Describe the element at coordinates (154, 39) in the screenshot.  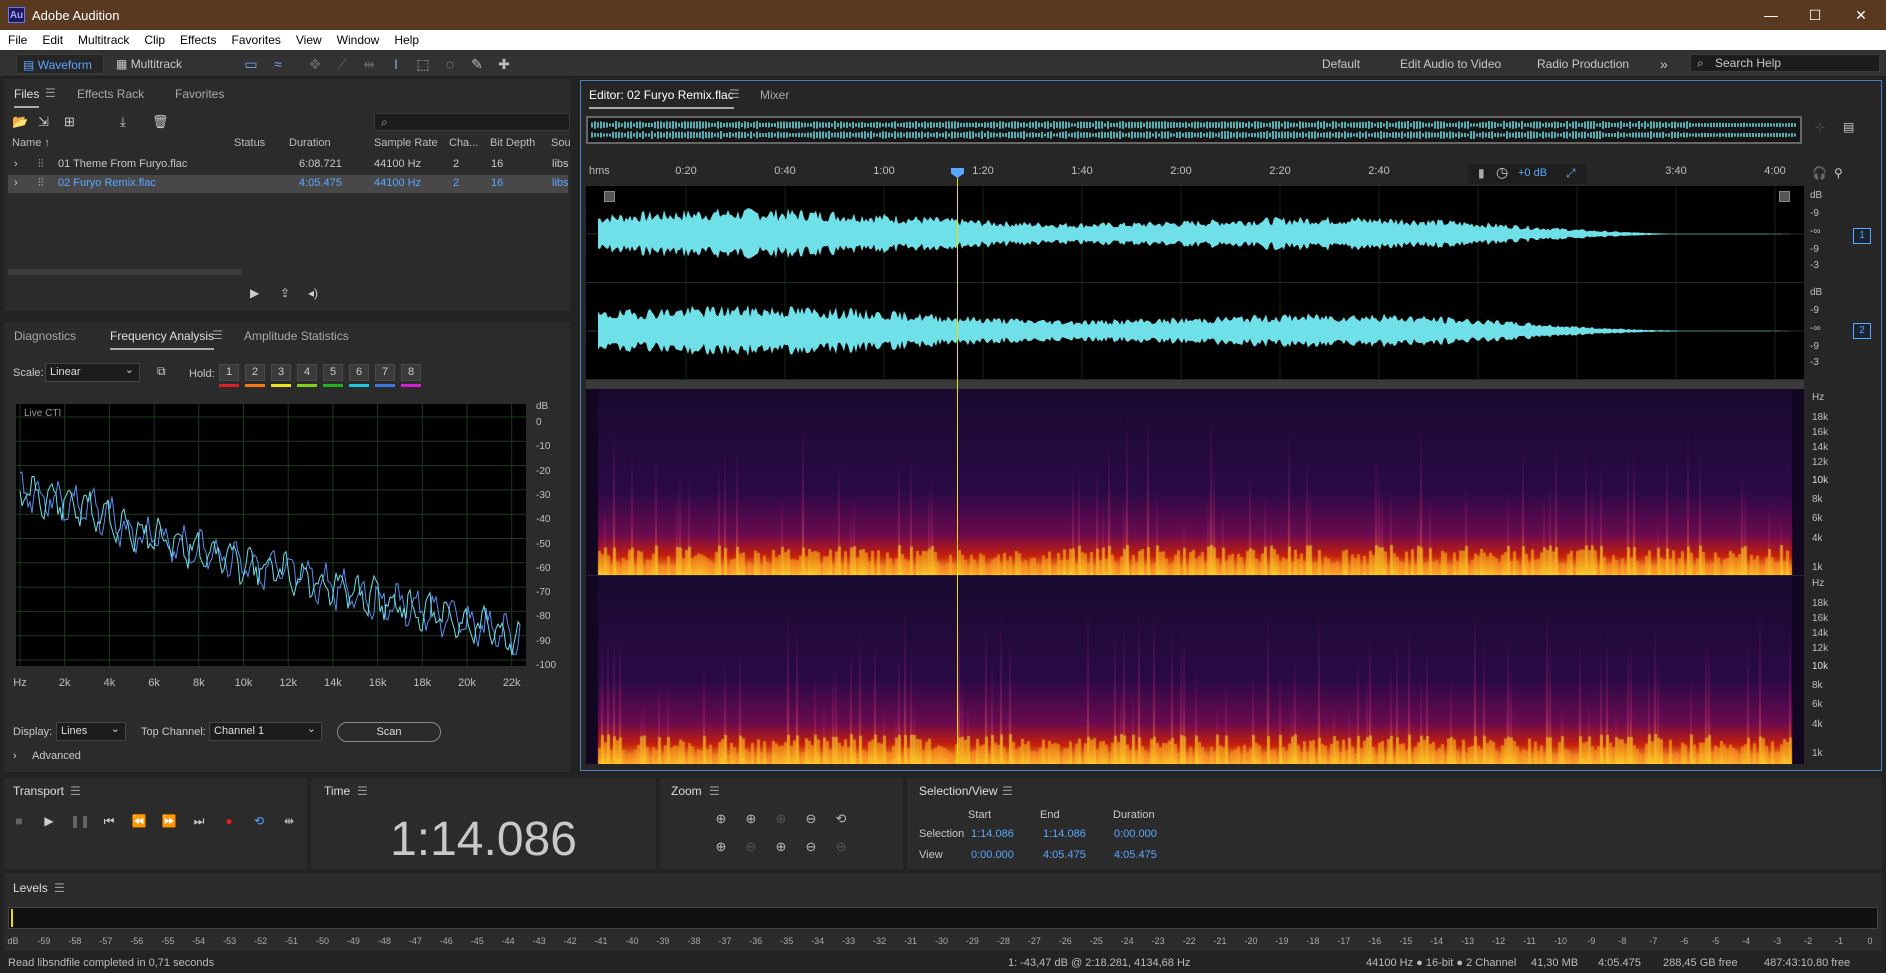
I see `menu-clip: Clip` at that location.